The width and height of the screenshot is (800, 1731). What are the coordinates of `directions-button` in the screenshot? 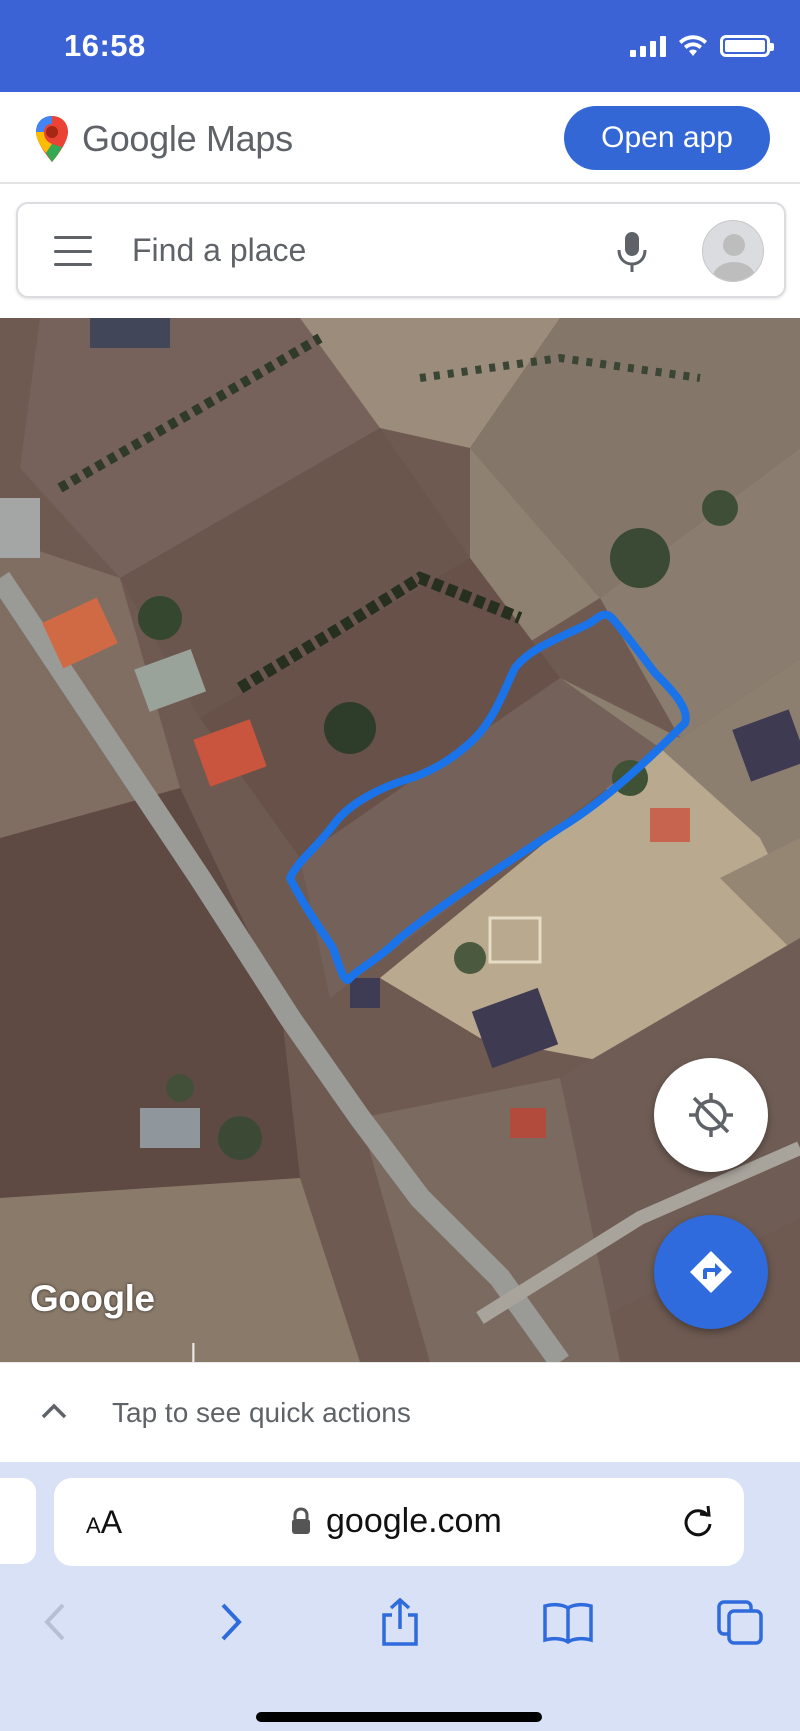 It's located at (711, 1272).